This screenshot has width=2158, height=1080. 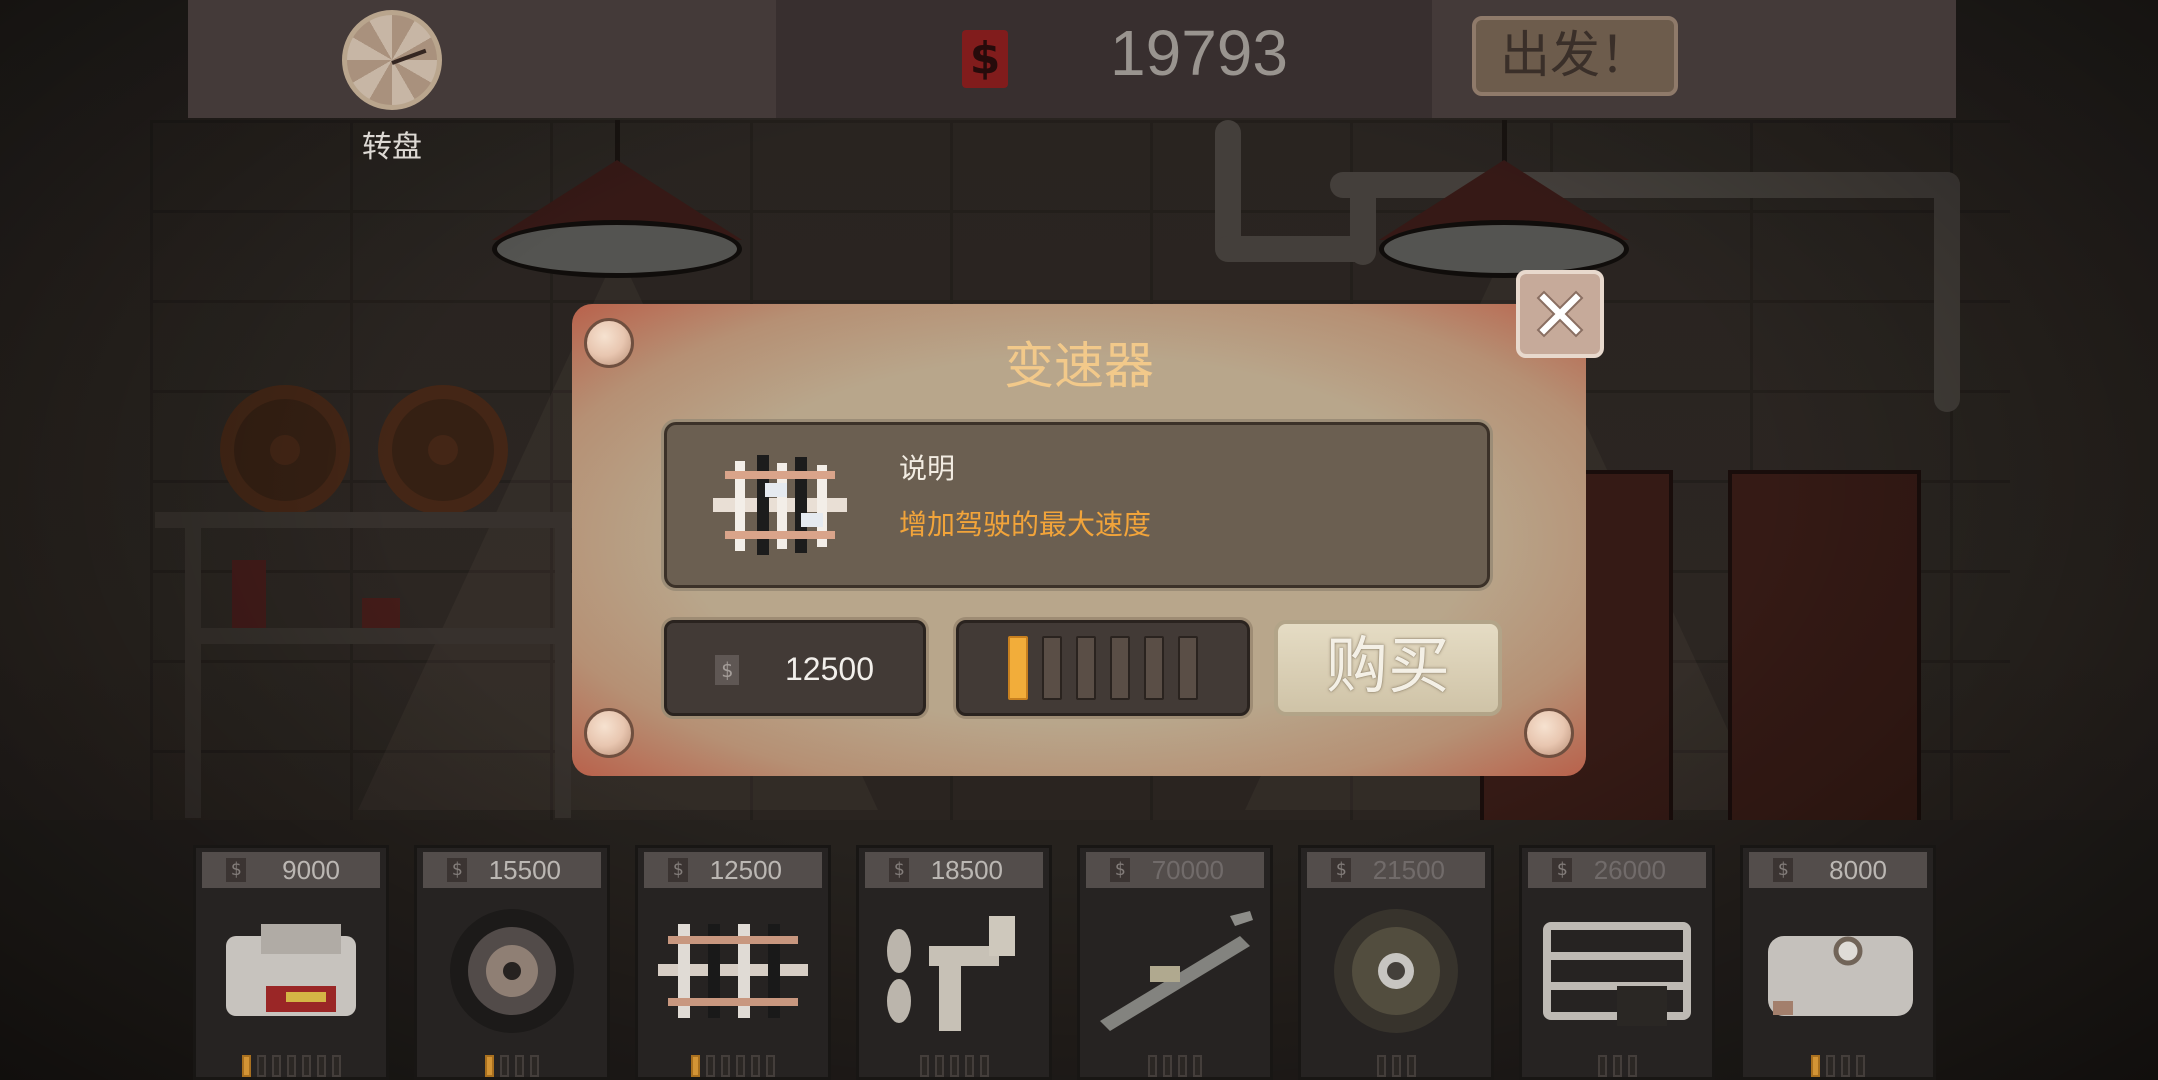 What do you see at coordinates (927, 468) in the screenshot?
I see `description-label: 说明` at bounding box center [927, 468].